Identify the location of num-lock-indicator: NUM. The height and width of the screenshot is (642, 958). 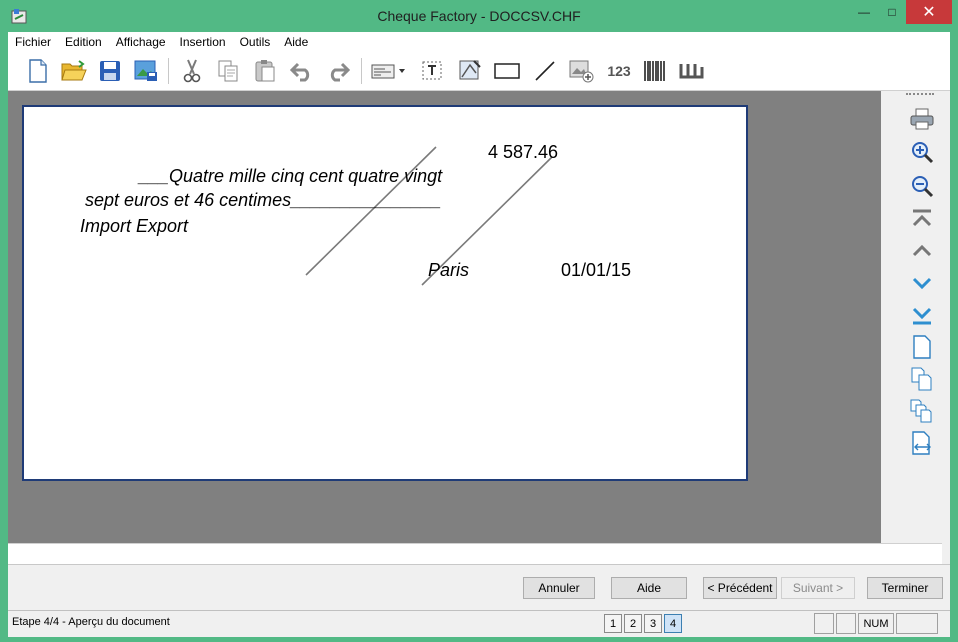
(876, 623).